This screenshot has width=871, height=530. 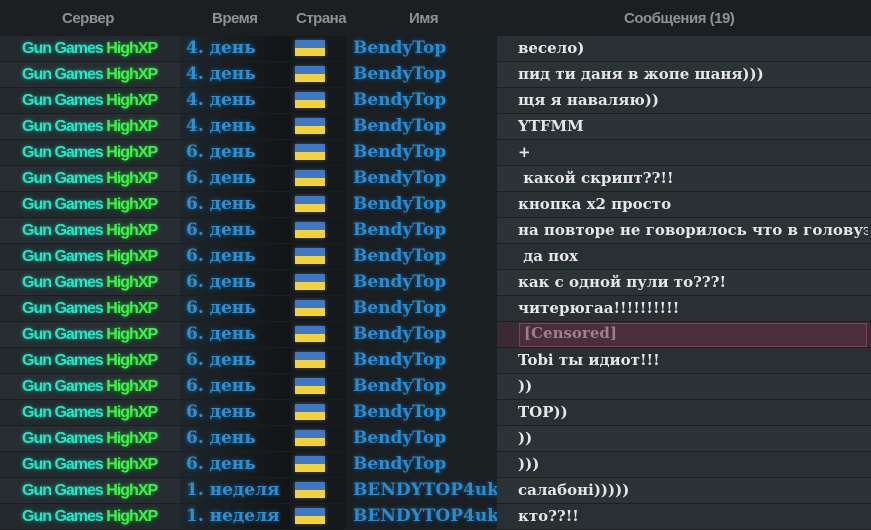 I want to click on message-text: салабоні))))), so click(x=574, y=490).